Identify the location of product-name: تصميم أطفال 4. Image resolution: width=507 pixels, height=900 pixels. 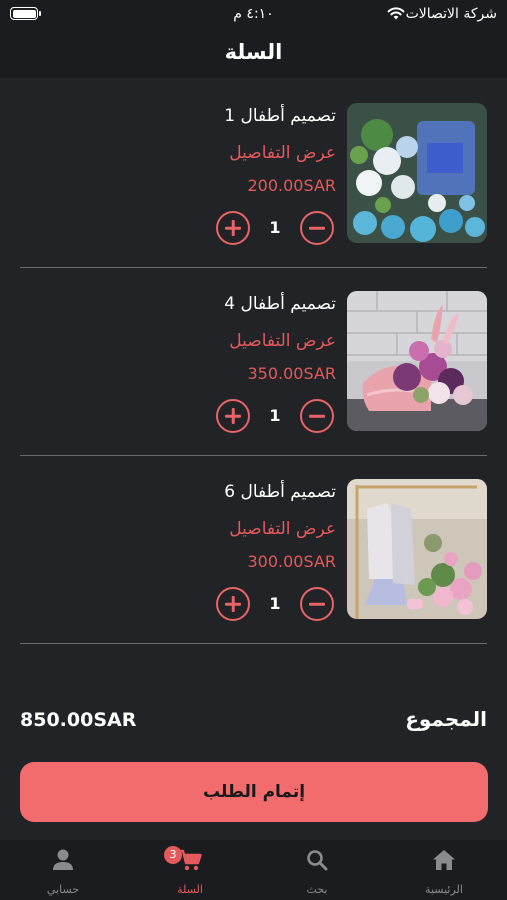
(280, 304).